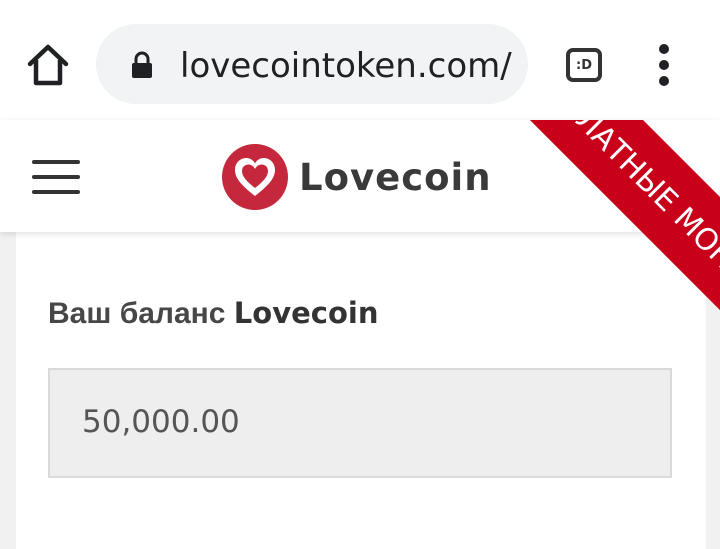 The height and width of the screenshot is (549, 720). I want to click on balance-label-prefix: Ваш баланс, so click(137, 313).